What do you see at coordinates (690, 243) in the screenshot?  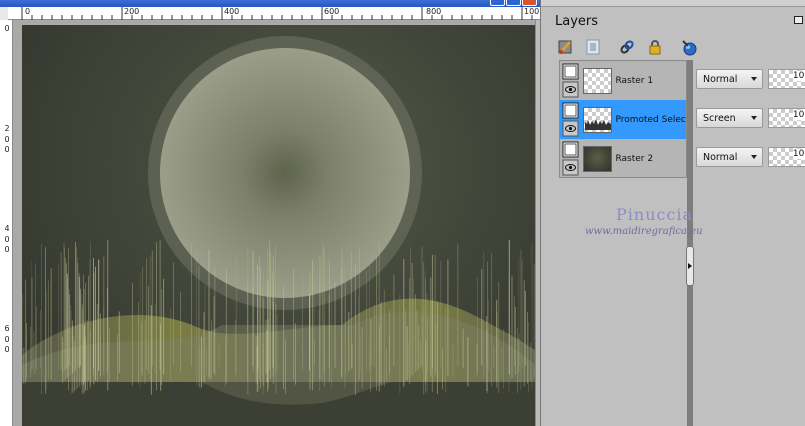 I see `panel-divider` at bounding box center [690, 243].